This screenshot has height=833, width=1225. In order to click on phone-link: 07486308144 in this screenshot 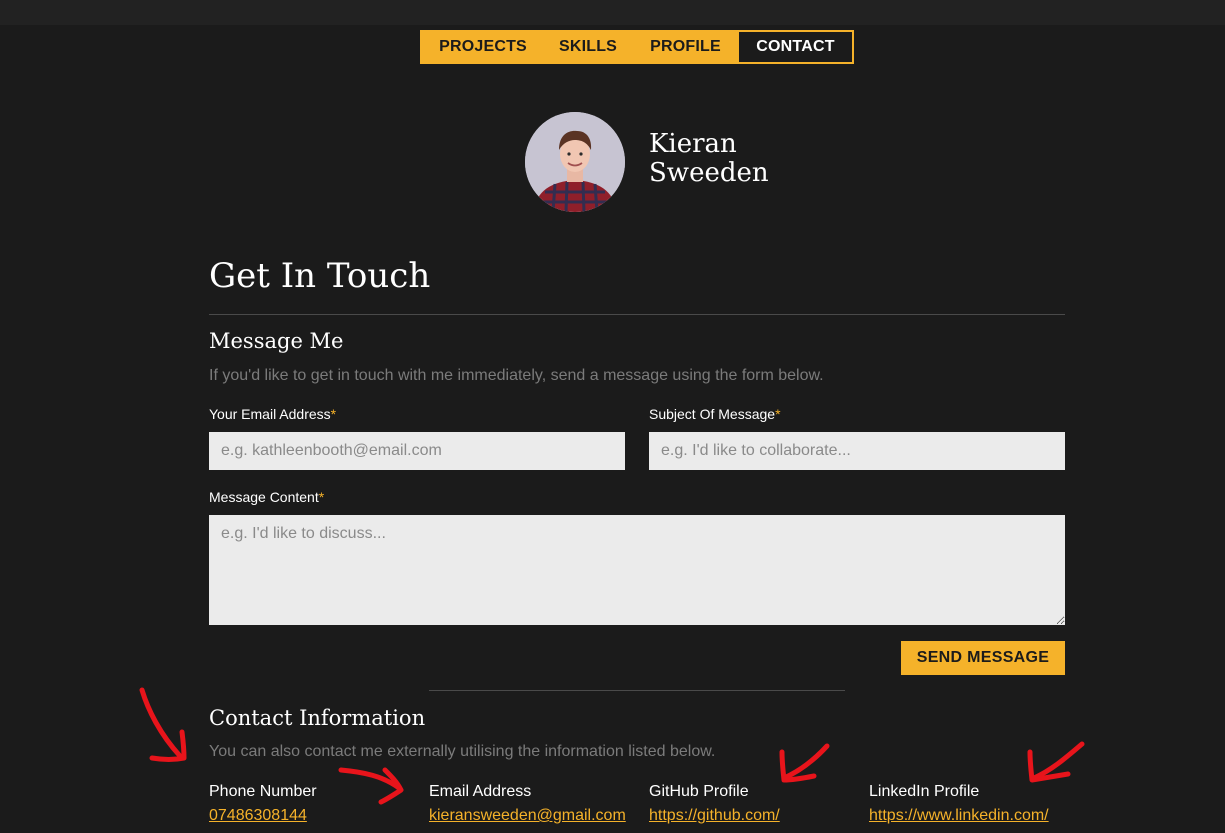, I will do `click(314, 816)`.